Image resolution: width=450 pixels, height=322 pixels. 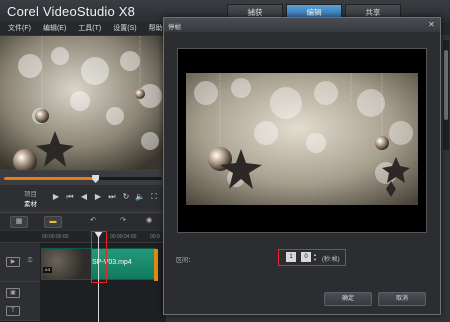 I want to click on timeline-toolbar: ▦ ▬ ↶ ↷ ◉, so click(x=83, y=221).